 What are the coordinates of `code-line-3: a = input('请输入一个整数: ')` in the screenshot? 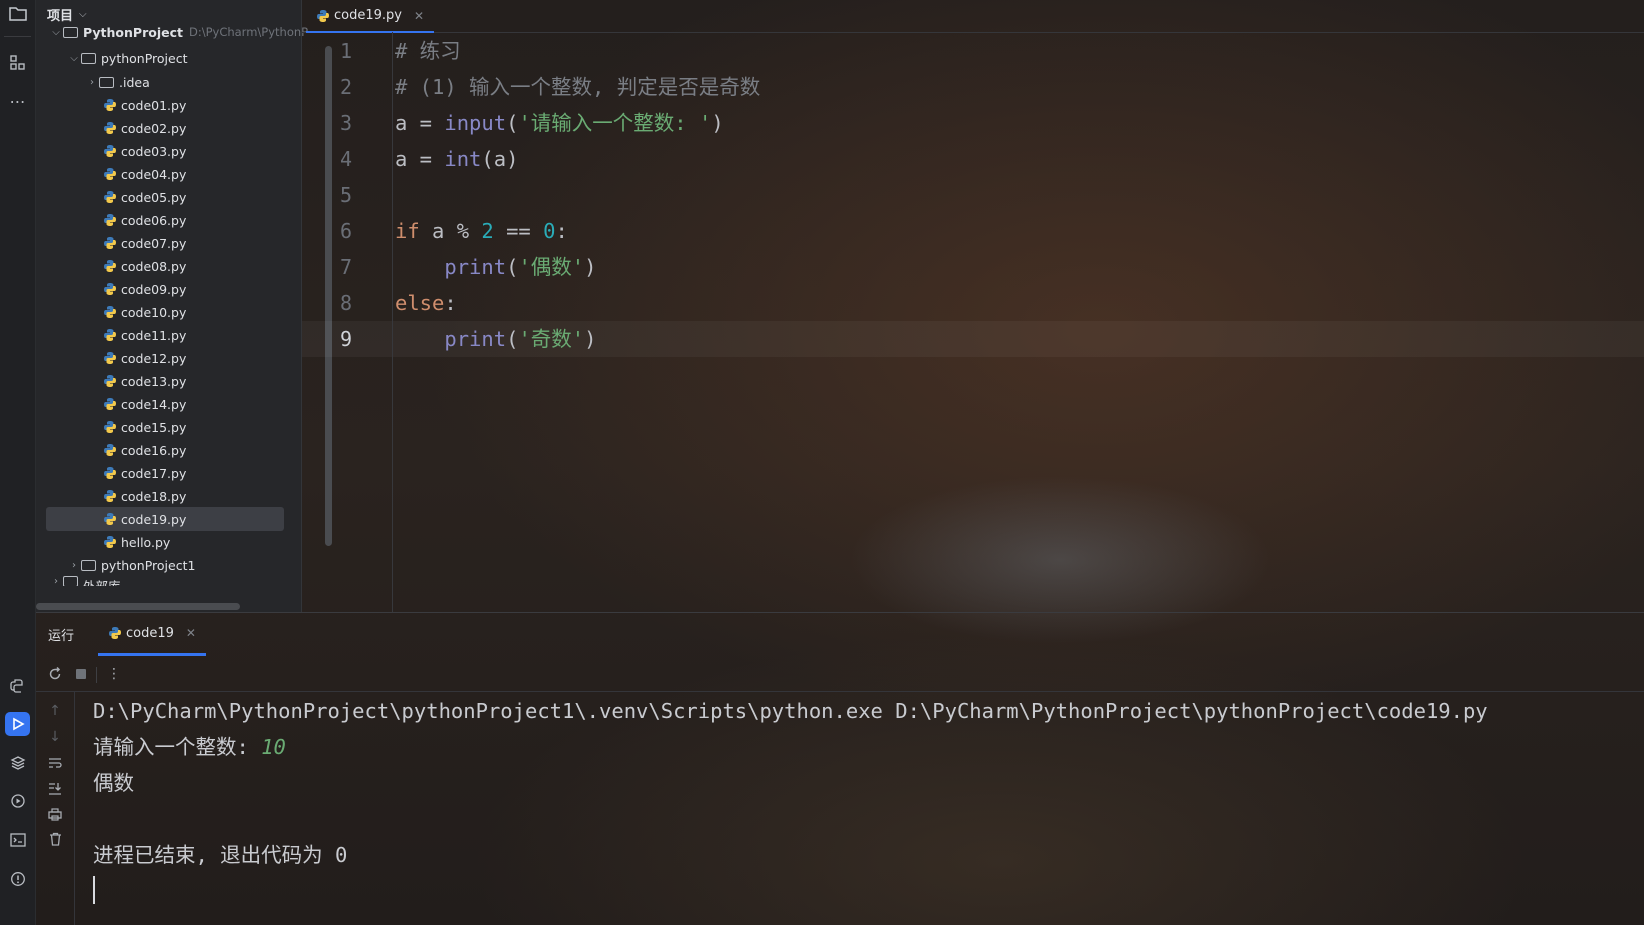 It's located at (559, 123).